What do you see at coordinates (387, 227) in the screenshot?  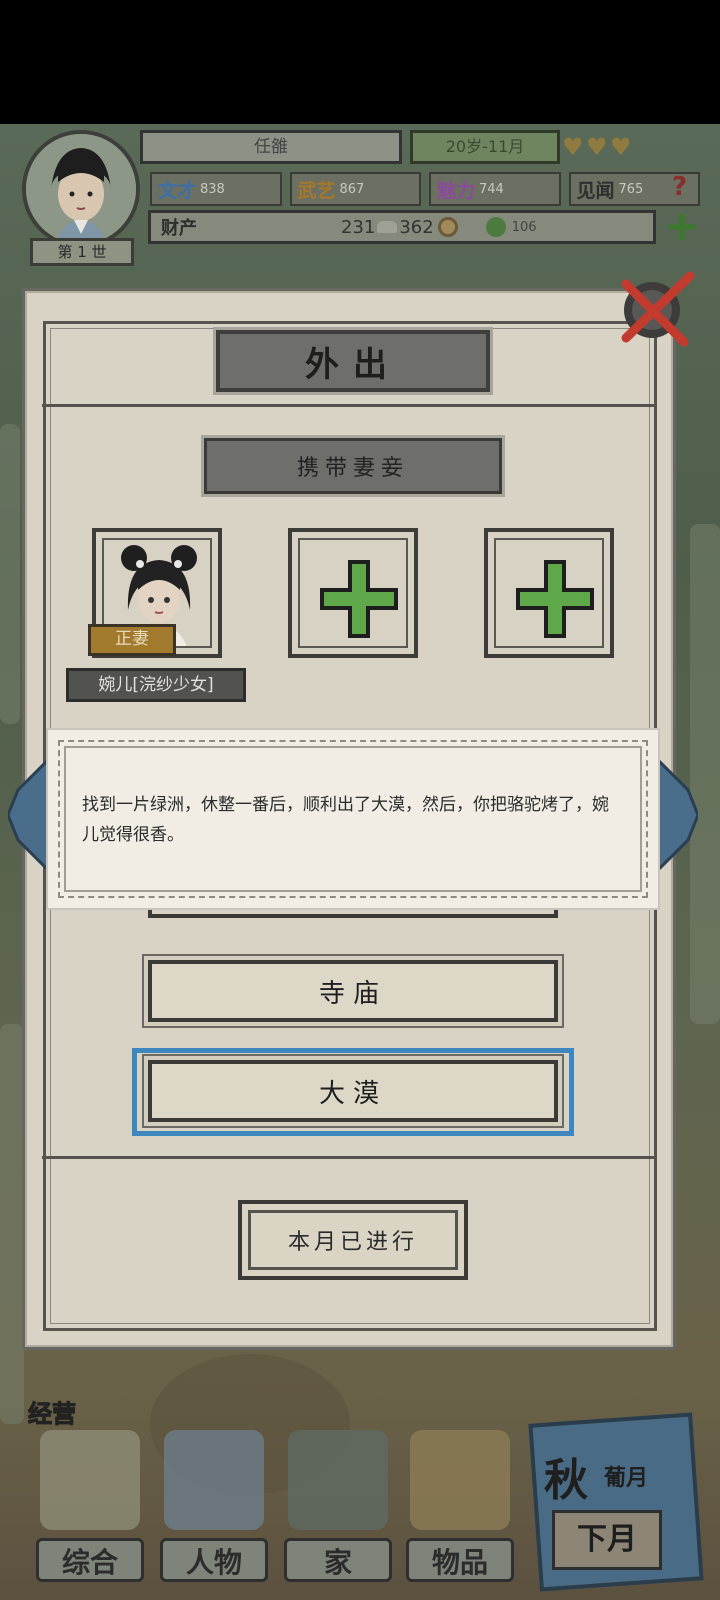 I see `silver-ingot-icon` at bounding box center [387, 227].